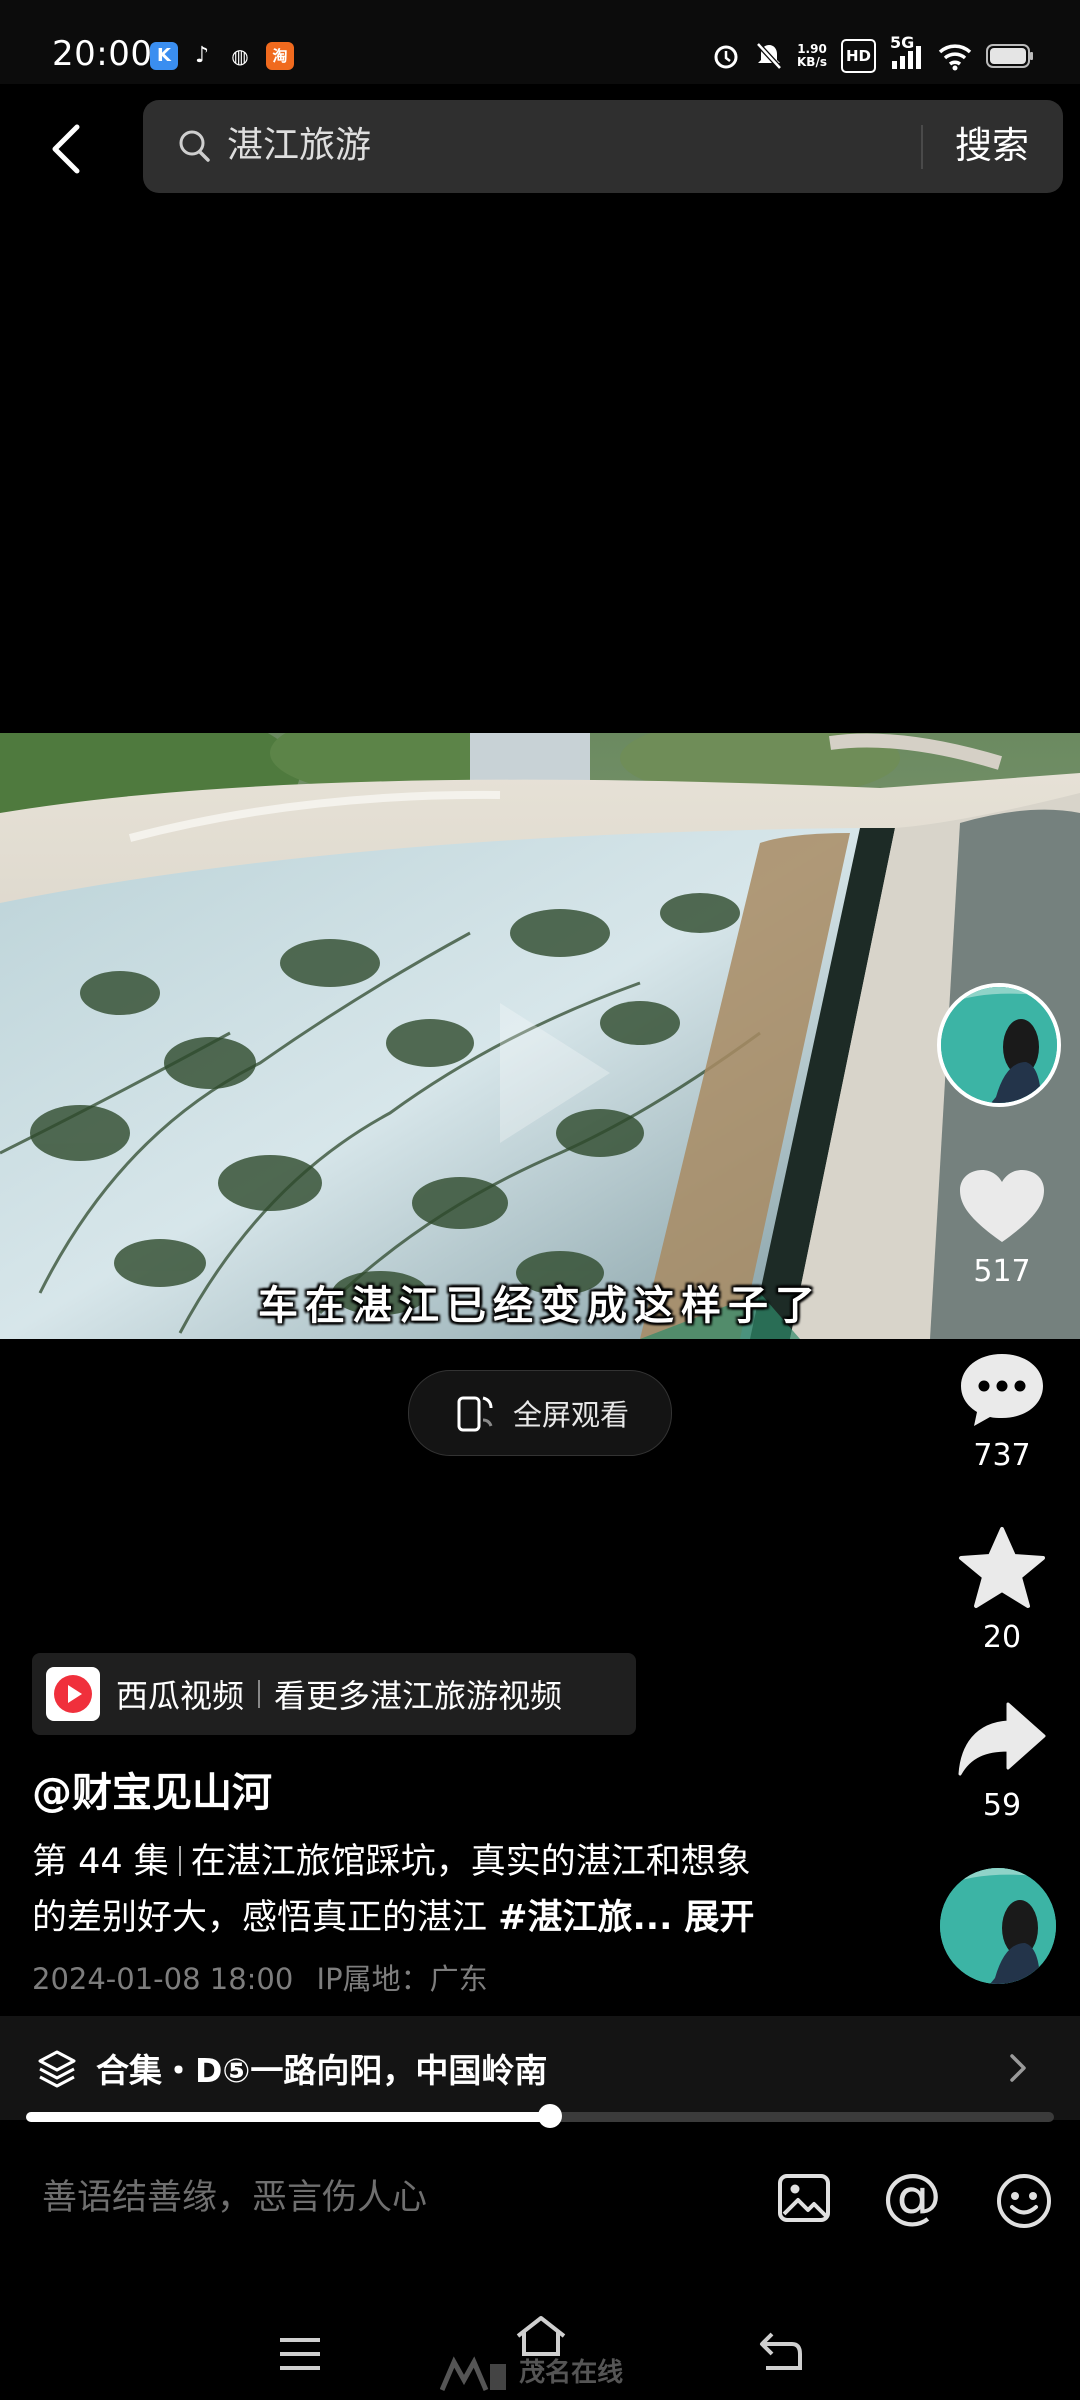 Image resolution: width=1080 pixels, height=2400 pixels. Describe the element at coordinates (1002, 1206) in the screenshot. I see `heart-icon` at that location.